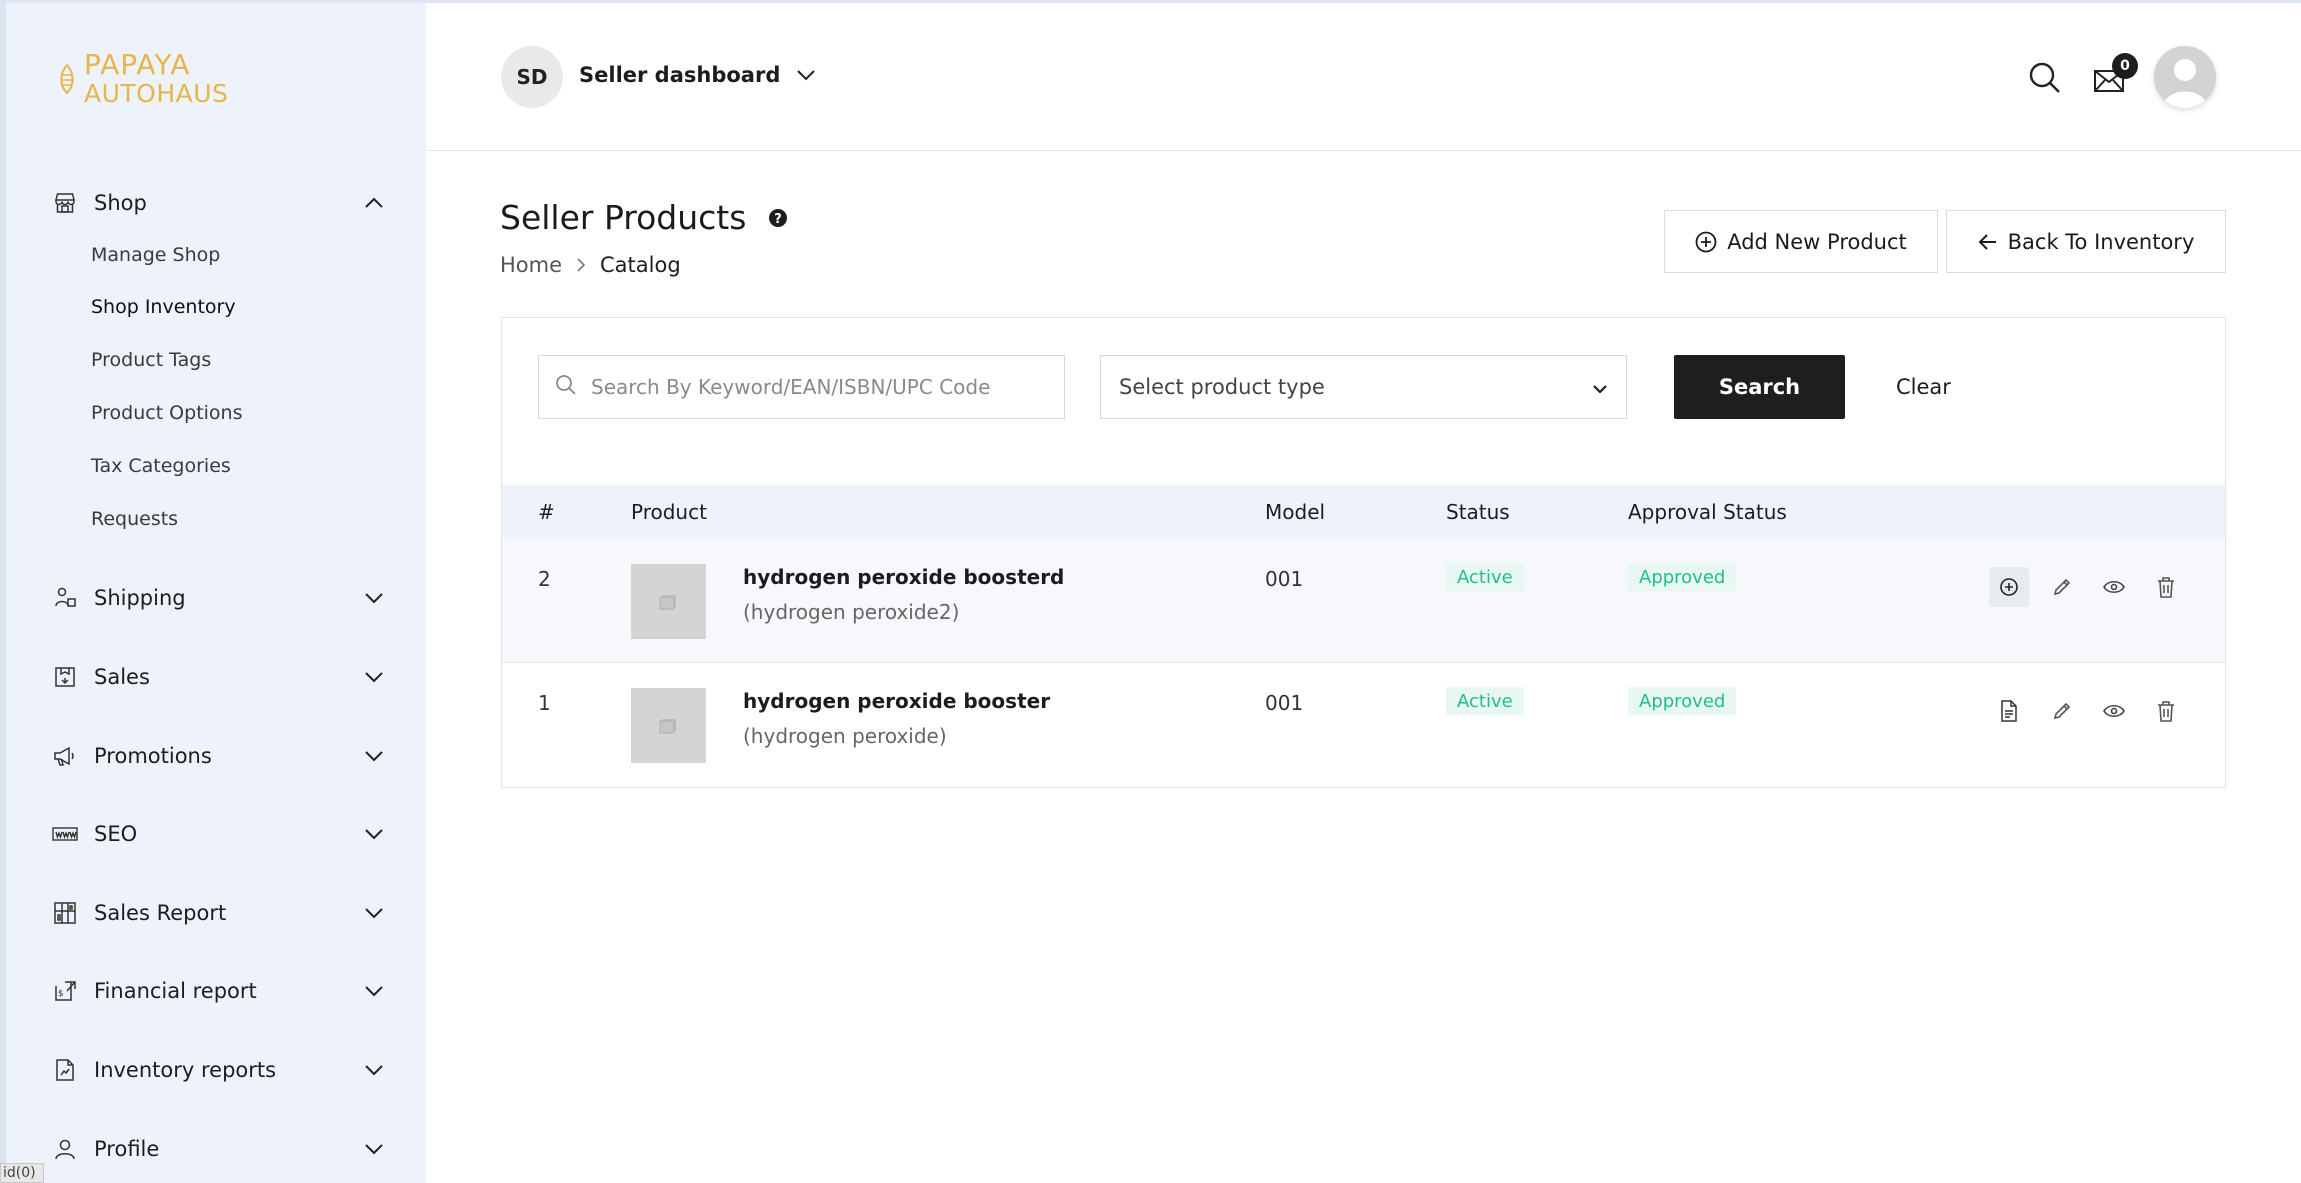  I want to click on column-header-number: #, so click(546, 512).